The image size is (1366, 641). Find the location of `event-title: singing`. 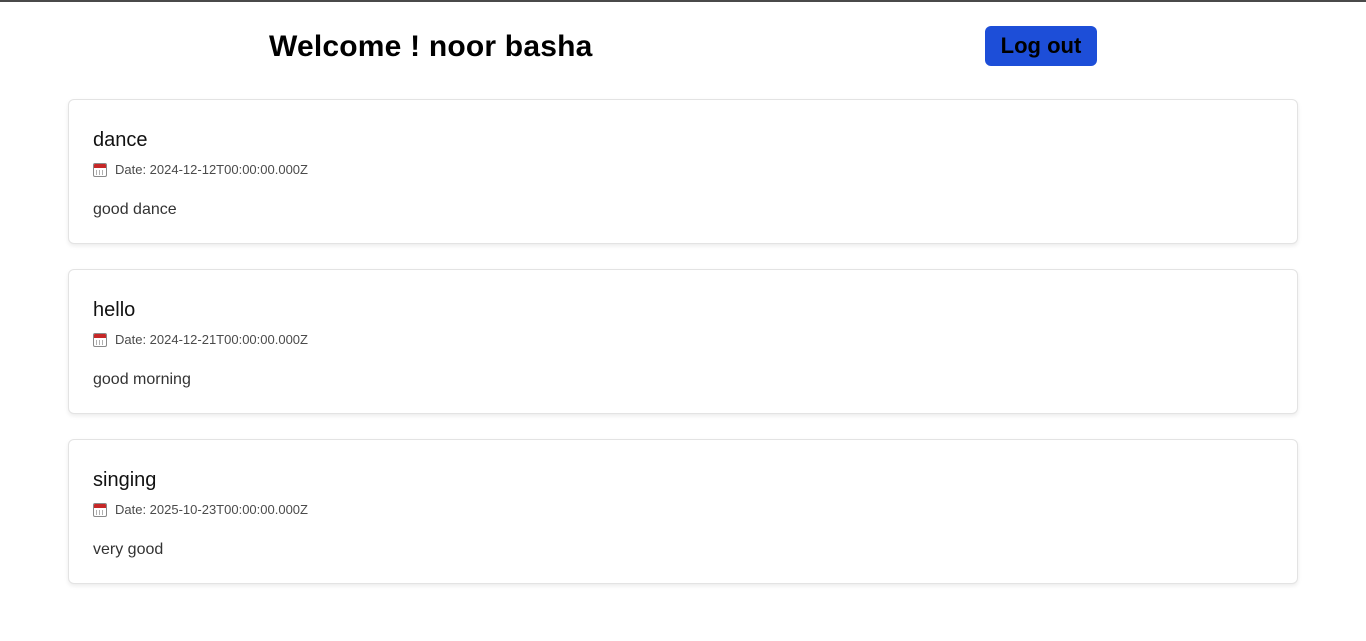

event-title: singing is located at coordinates (125, 480).